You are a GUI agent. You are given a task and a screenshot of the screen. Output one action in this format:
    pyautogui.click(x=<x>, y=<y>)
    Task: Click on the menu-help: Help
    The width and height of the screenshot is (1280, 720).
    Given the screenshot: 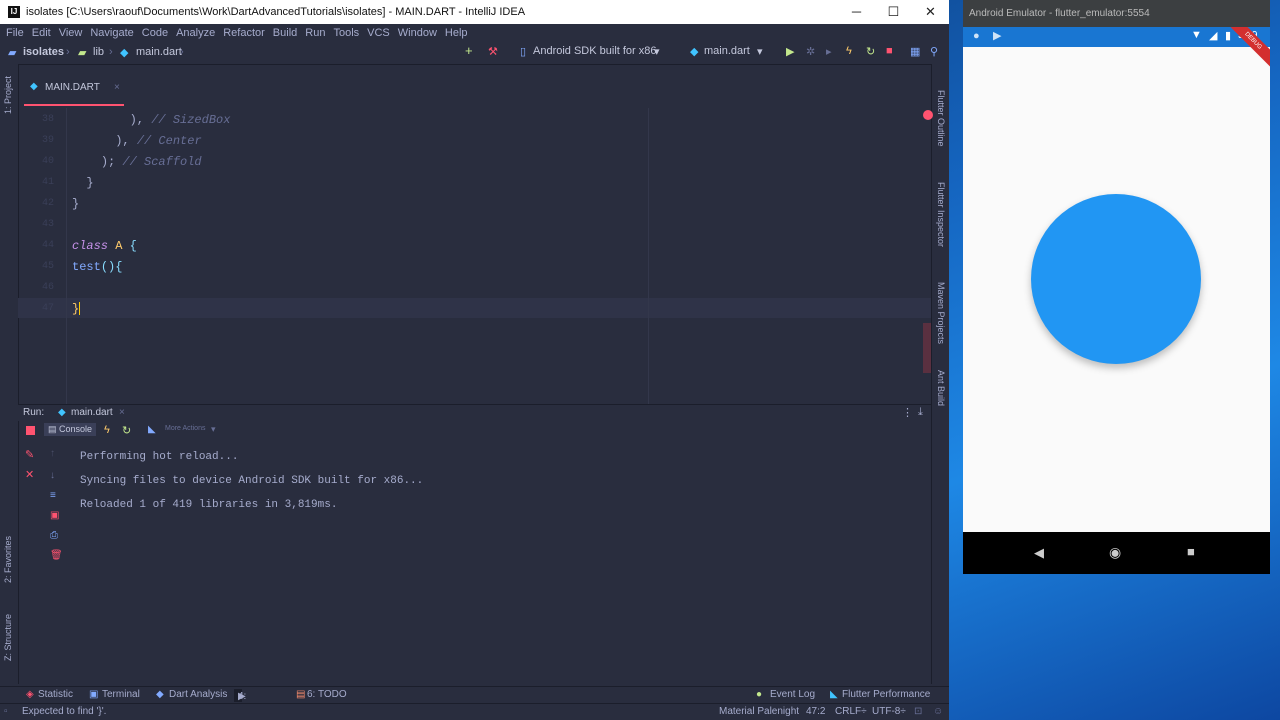 What is the action you would take?
    pyautogui.click(x=456, y=33)
    